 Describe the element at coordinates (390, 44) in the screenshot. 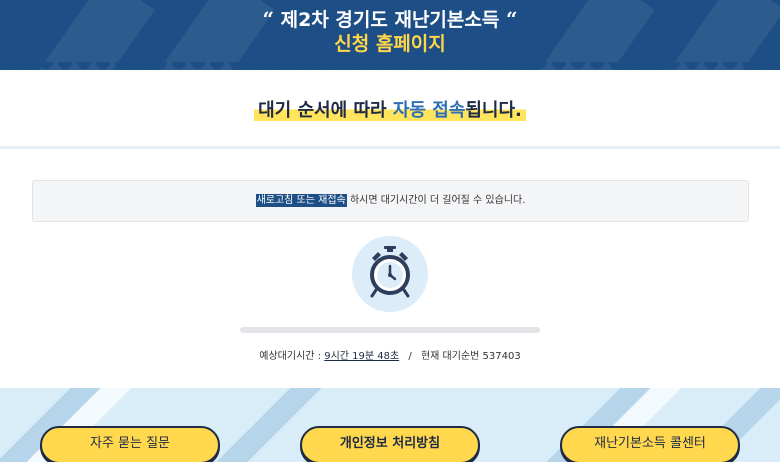

I see `site-subtitle: 신청 홈페이지` at that location.